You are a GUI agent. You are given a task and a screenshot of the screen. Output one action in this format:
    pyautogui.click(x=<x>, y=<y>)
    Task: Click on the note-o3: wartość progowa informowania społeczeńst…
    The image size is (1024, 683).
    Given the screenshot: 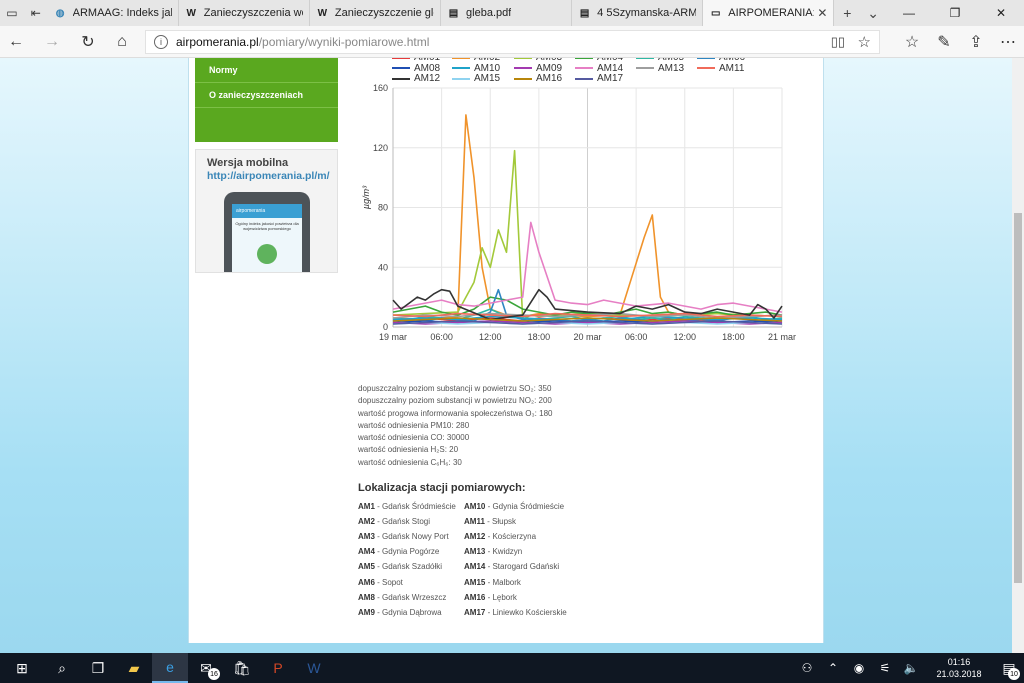 What is the action you would take?
    pyautogui.click(x=455, y=413)
    